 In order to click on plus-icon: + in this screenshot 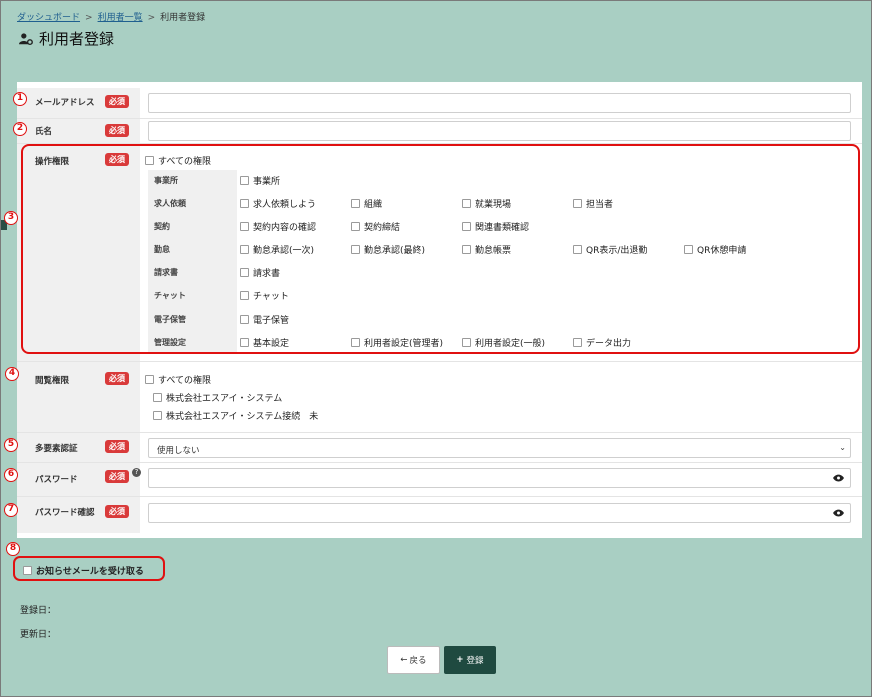, I will do `click(460, 660)`.